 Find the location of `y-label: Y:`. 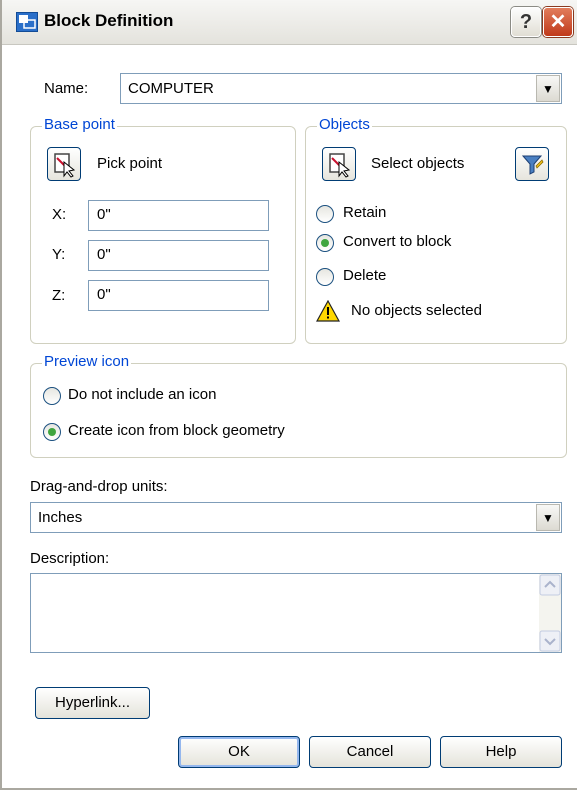

y-label: Y: is located at coordinates (59, 254).